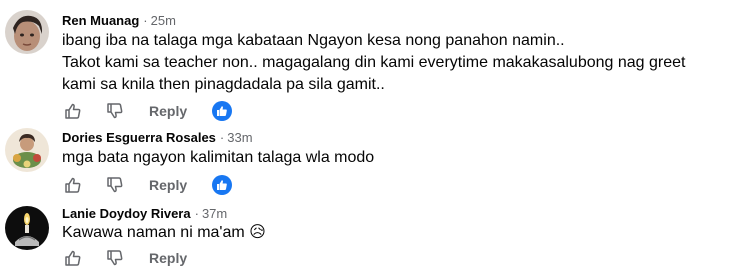  Describe the element at coordinates (126, 213) in the screenshot. I see `author-name: Lanie Doydoy Rivera` at that location.